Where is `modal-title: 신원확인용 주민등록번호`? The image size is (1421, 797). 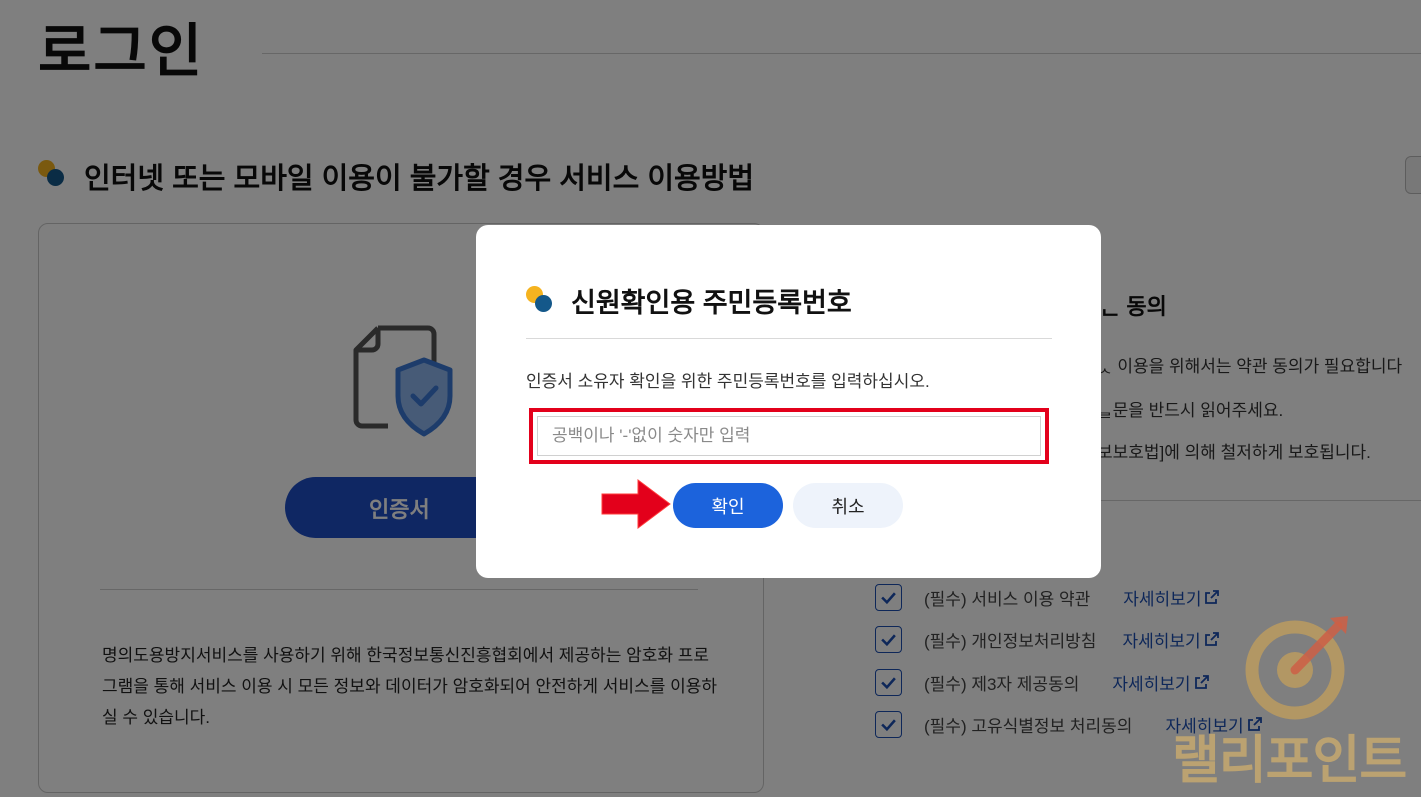
modal-title: 신원확인용 주민등록번호 is located at coordinates (711, 303).